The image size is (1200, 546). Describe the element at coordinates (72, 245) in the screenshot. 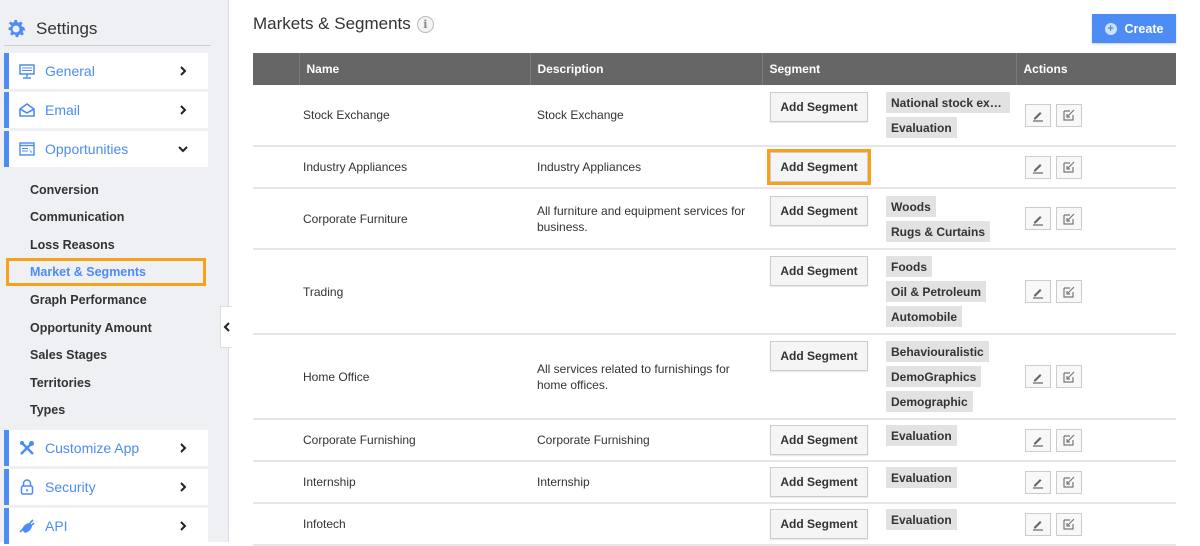

I see `subnav-loss-reasons: Loss Reasons` at that location.